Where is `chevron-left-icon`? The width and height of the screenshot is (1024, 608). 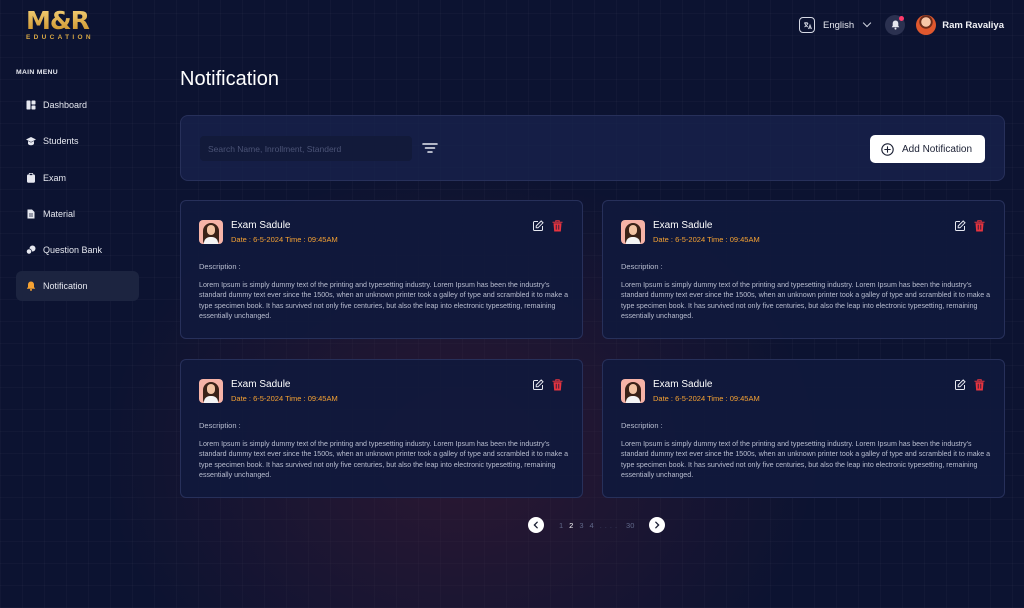 chevron-left-icon is located at coordinates (535, 525).